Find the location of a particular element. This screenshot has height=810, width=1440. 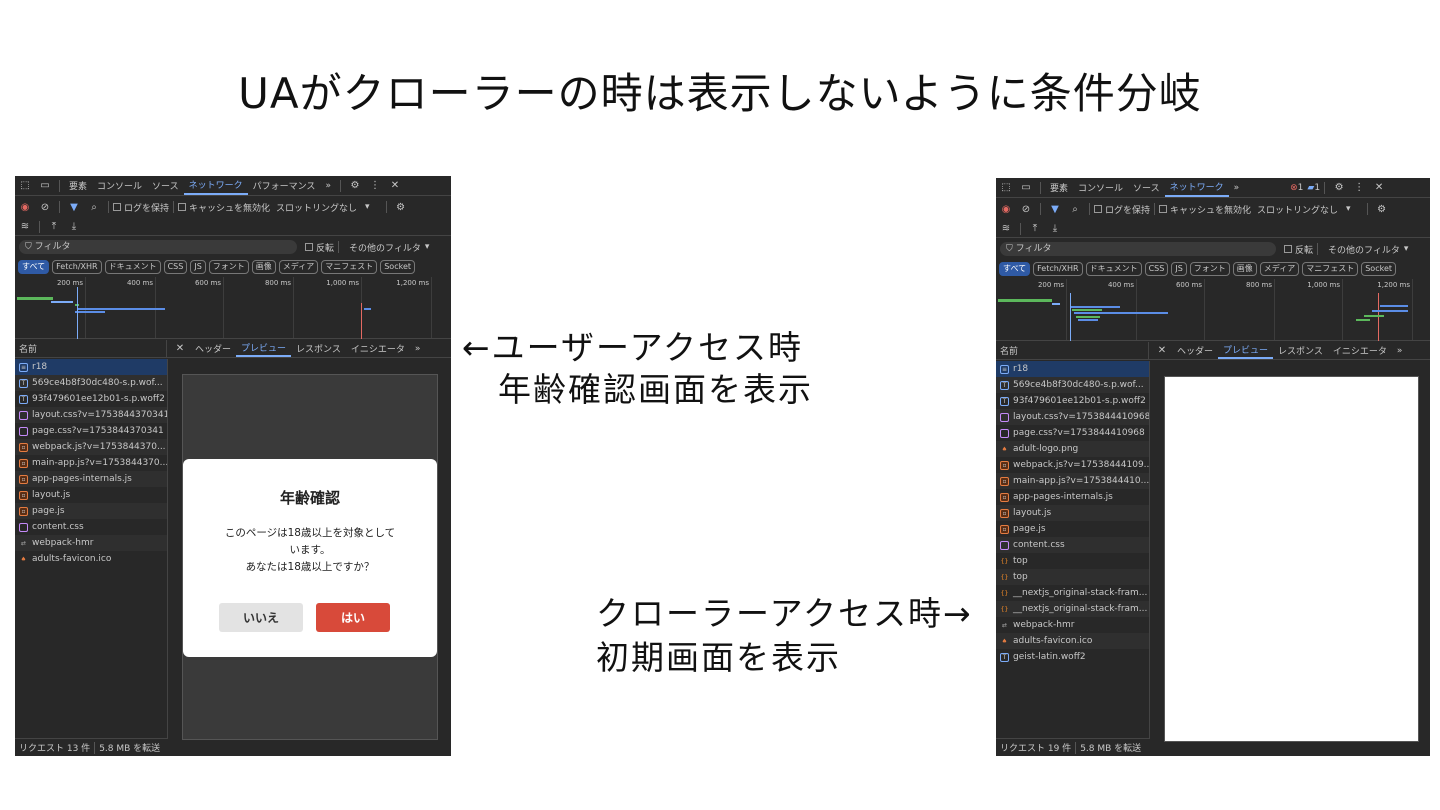

error-icon: ⊗ is located at coordinates (1294, 188).